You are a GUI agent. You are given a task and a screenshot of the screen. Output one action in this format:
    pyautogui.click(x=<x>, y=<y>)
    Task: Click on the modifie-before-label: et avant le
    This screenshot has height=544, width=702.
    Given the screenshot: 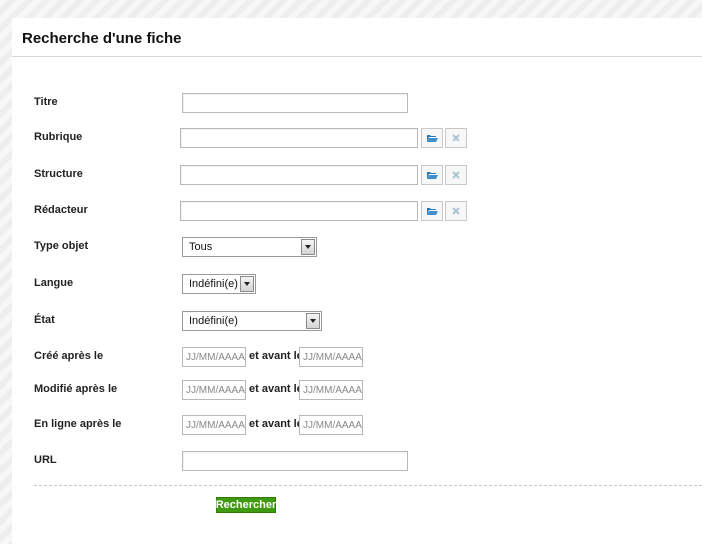 What is the action you would take?
    pyautogui.click(x=276, y=389)
    